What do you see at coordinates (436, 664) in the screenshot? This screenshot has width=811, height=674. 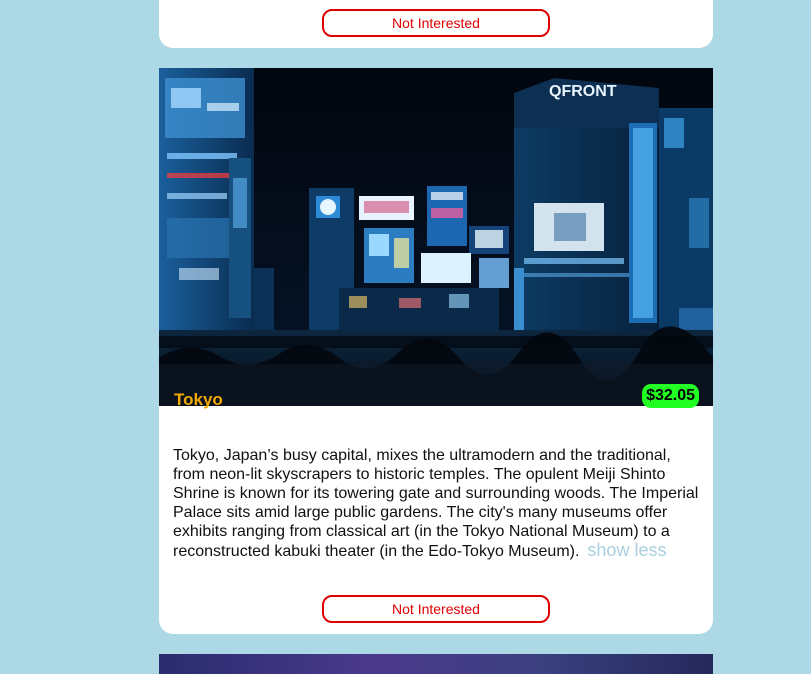 I see `destination-card-next-image` at bounding box center [436, 664].